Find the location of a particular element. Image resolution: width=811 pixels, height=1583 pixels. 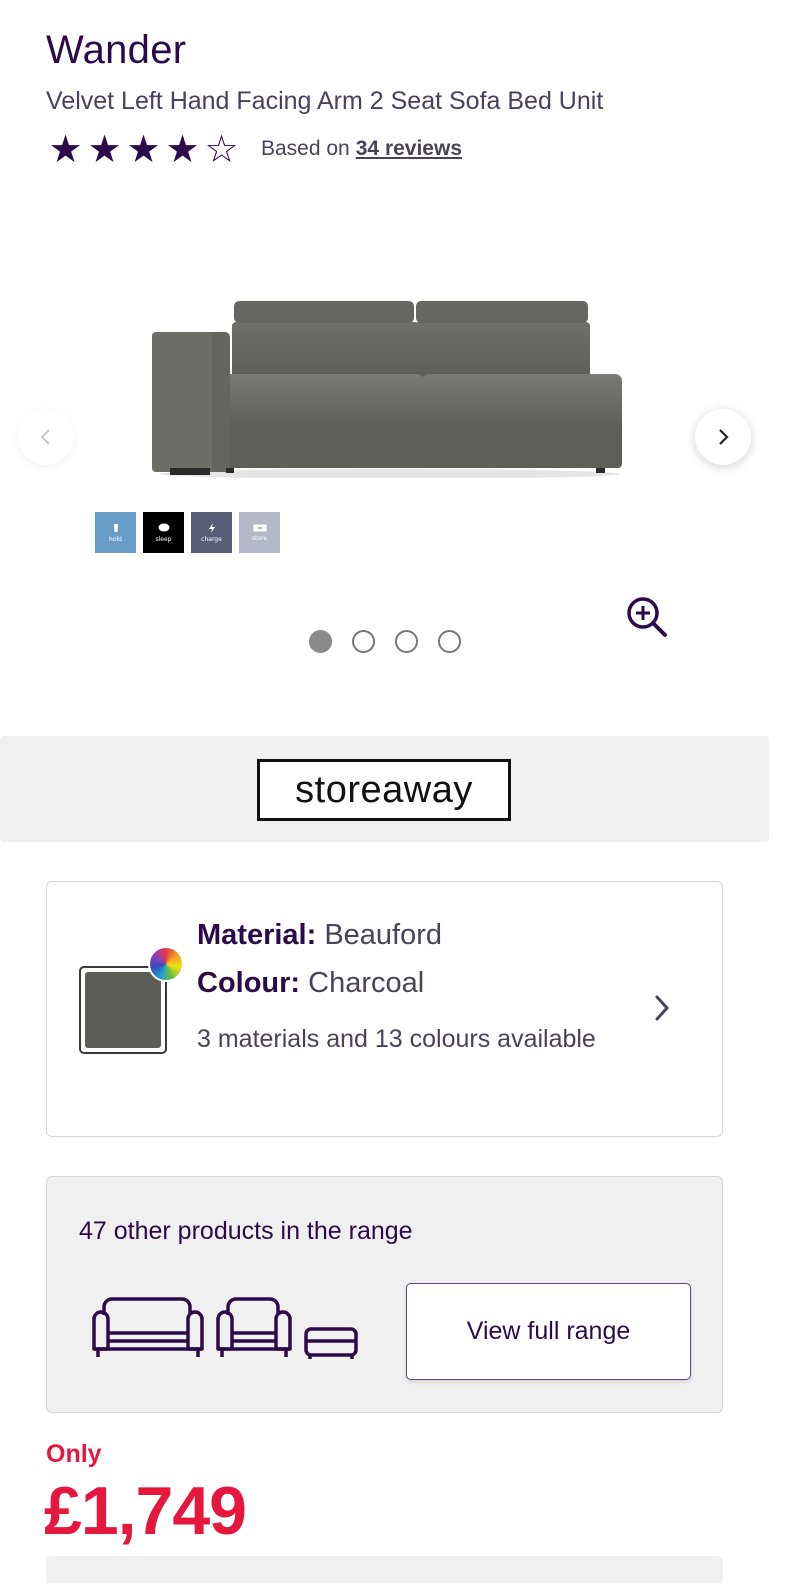

store-feature-icon: store is located at coordinates (259, 532).